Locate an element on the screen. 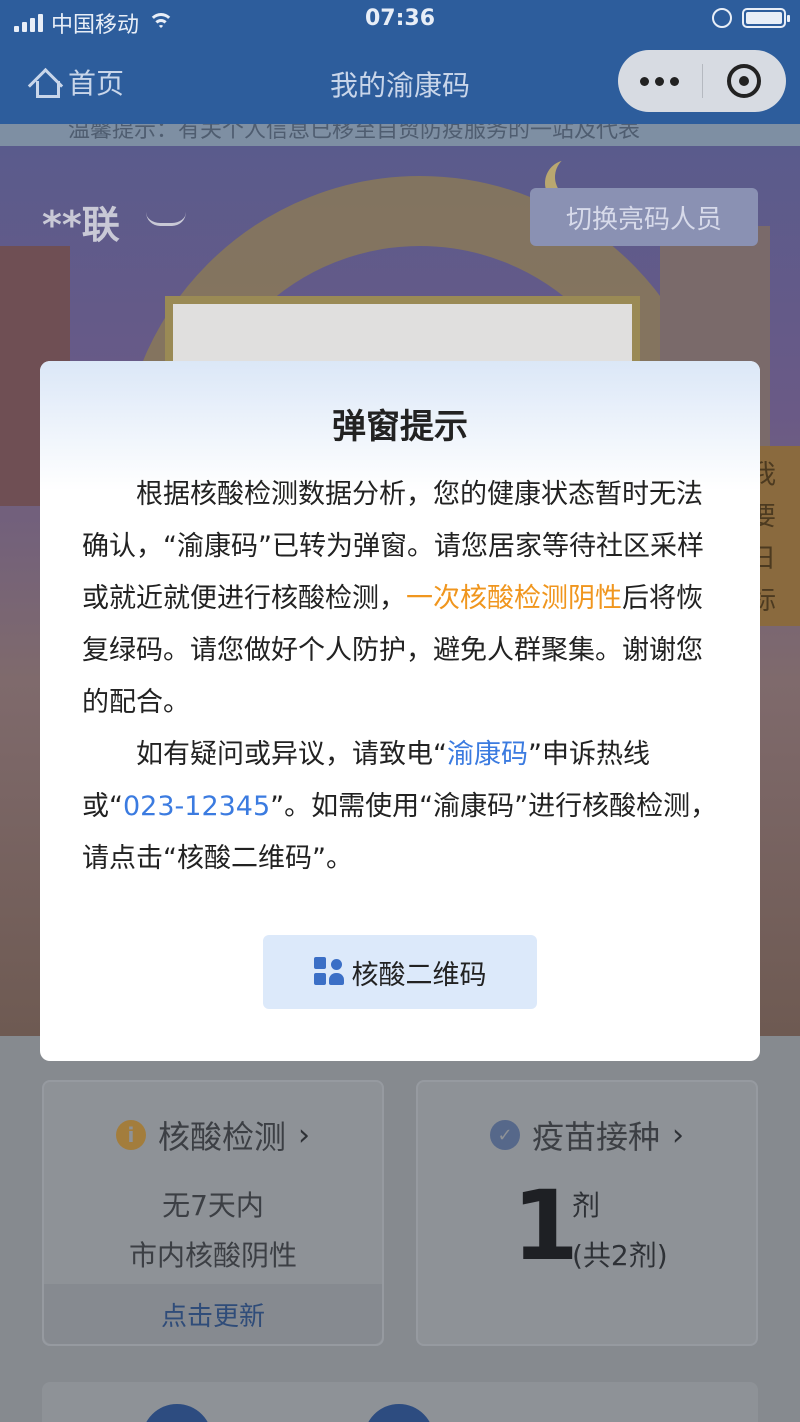  card-header: i 核酸检测 › is located at coordinates (213, 1135).